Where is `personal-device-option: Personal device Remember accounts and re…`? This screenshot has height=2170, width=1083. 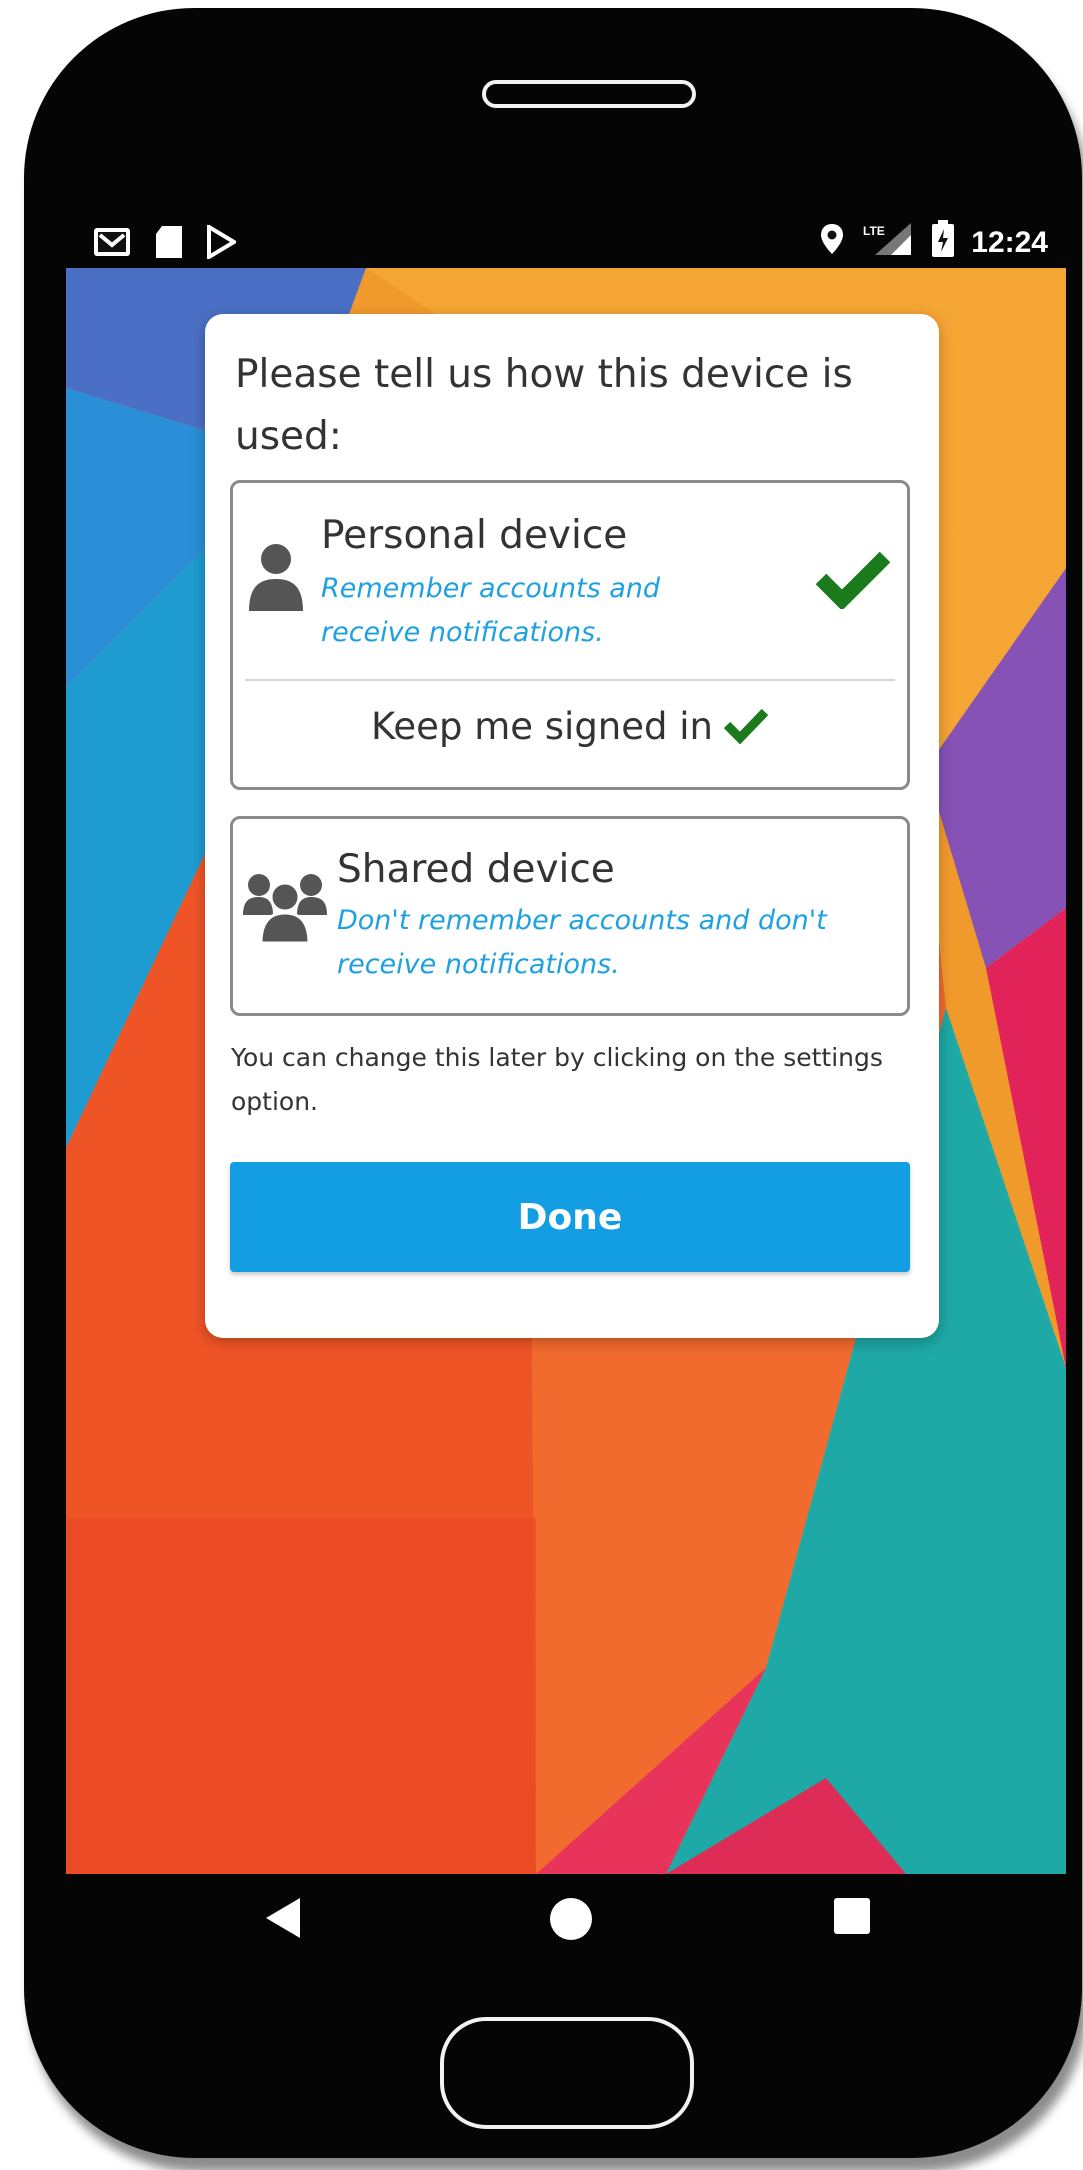 personal-device-option: Personal device Remember accounts and re… is located at coordinates (570, 635).